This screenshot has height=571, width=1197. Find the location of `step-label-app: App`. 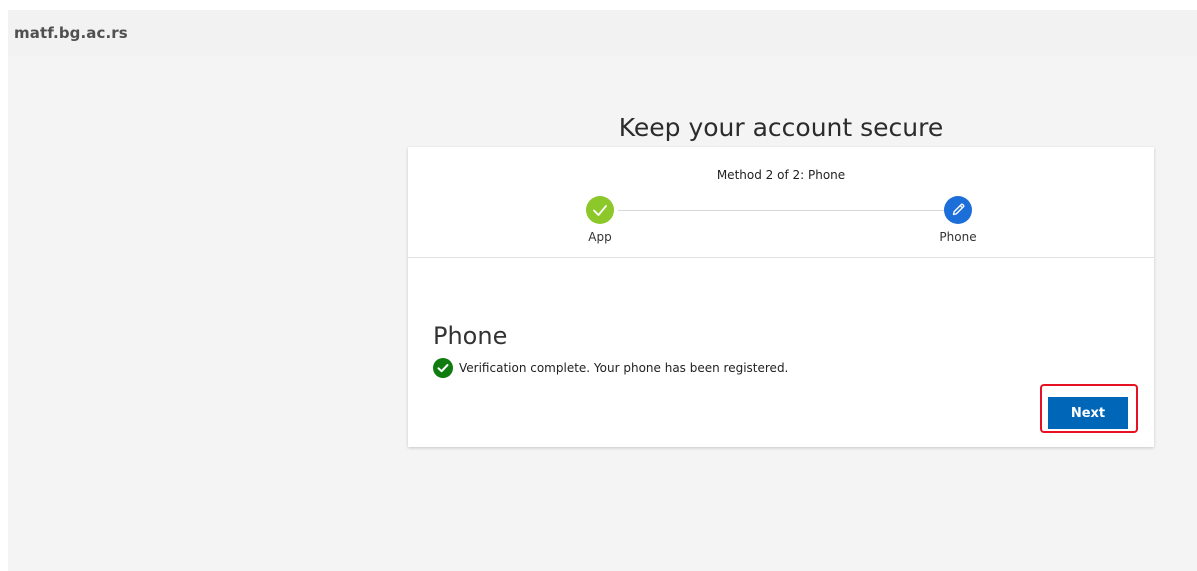

step-label-app: App is located at coordinates (600, 237).